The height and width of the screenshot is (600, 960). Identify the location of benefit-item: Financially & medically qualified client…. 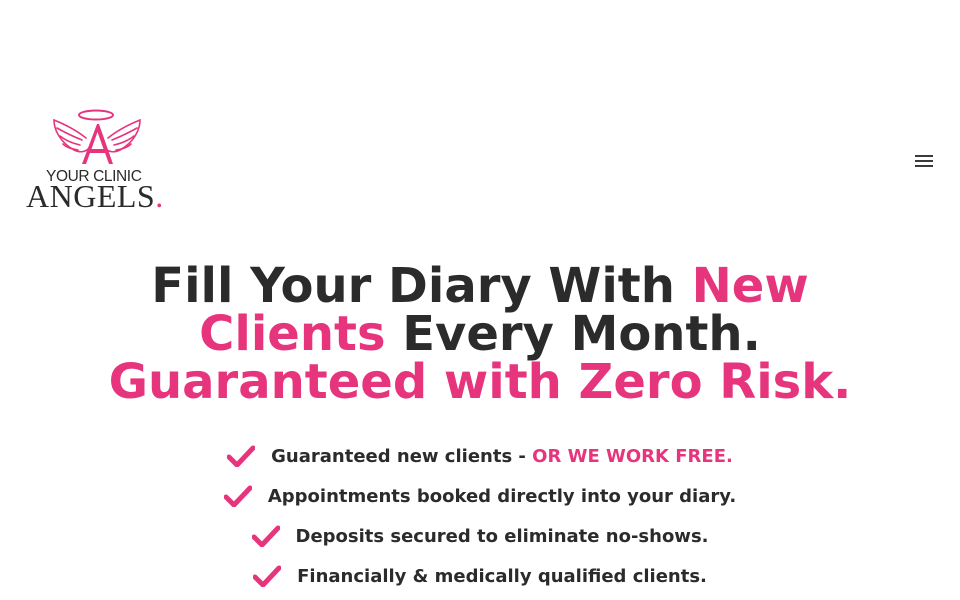
(480, 576).